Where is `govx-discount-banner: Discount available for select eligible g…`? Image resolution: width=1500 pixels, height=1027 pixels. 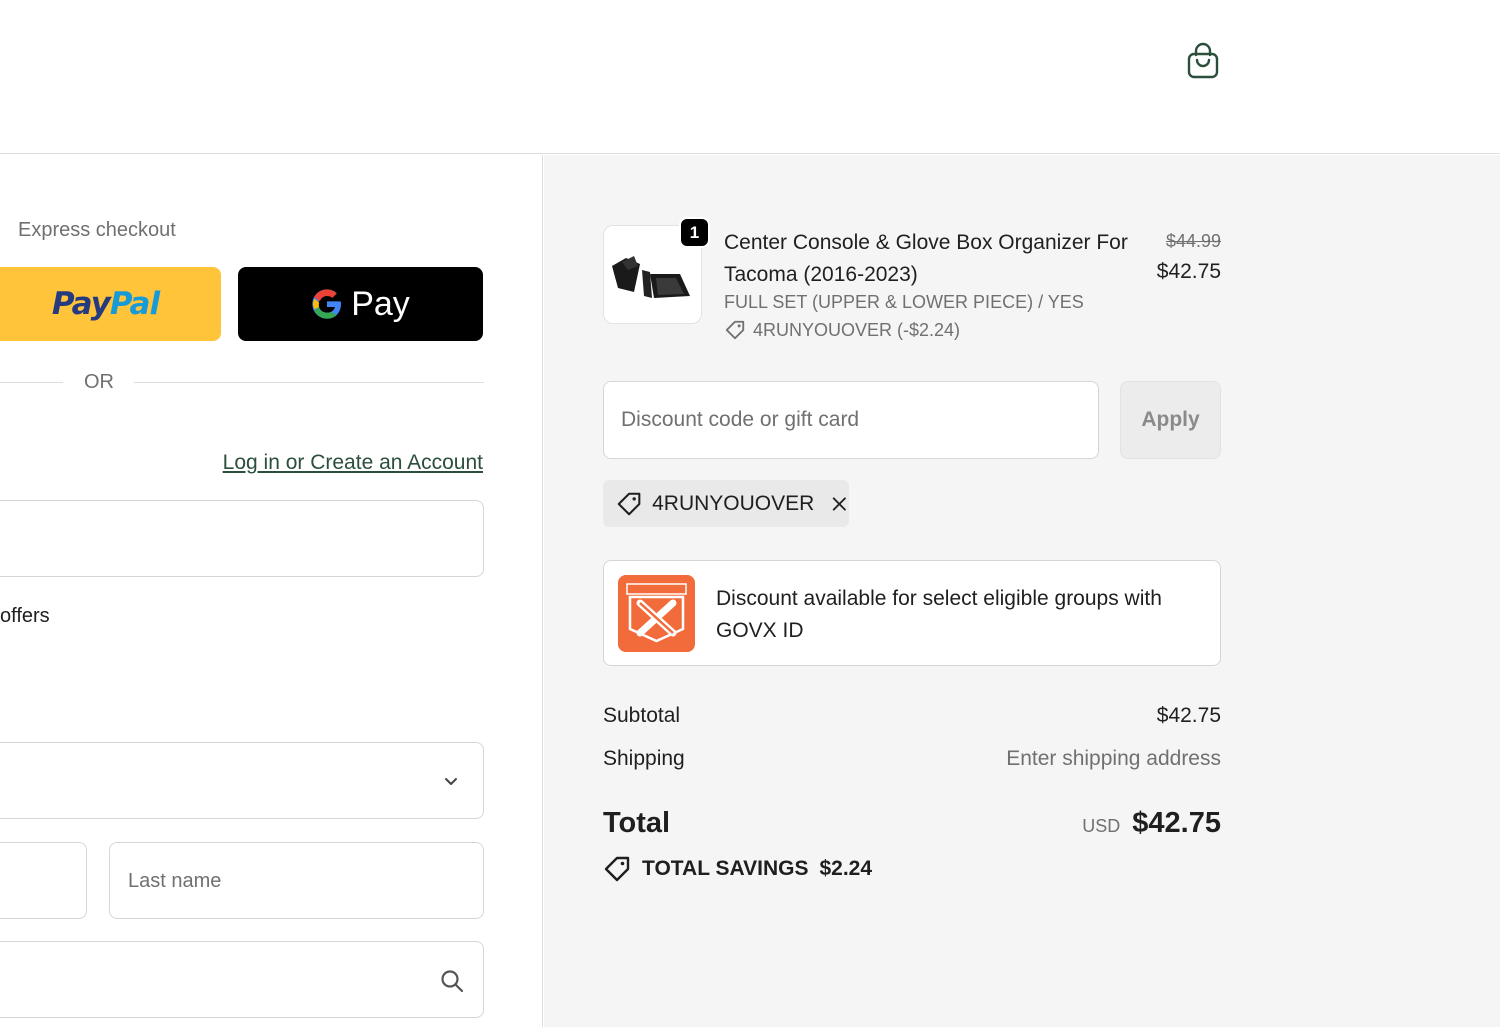 govx-discount-banner: Discount available for select eligible g… is located at coordinates (912, 613).